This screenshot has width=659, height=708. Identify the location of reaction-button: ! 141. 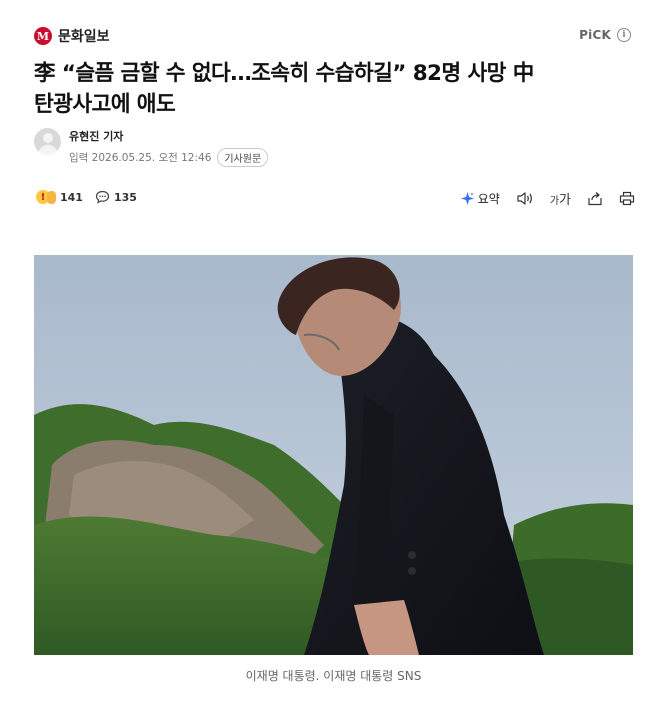
(59, 197).